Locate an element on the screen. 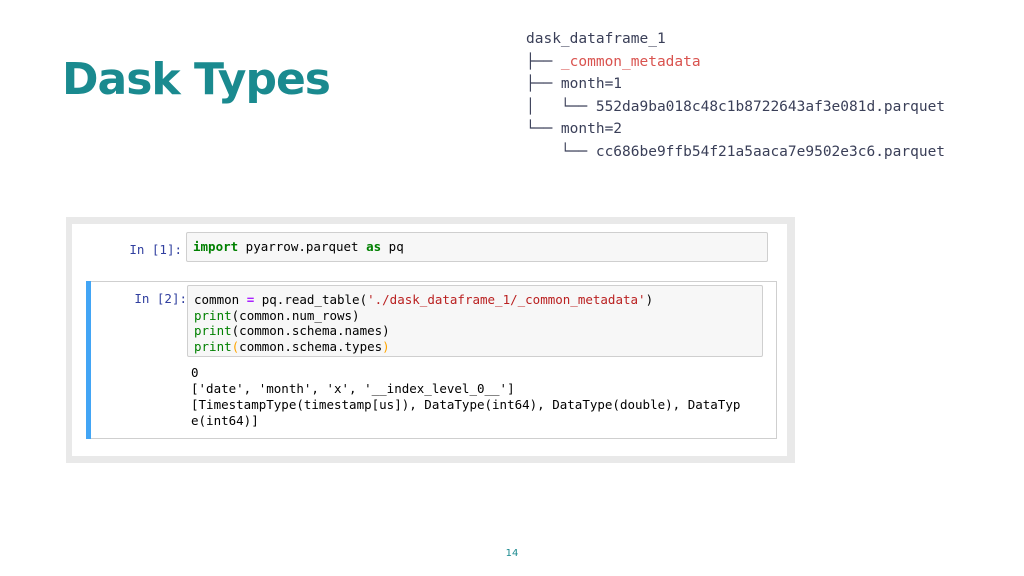 Image resolution: width=1024 pixels, height=576 pixels. code-text: (common.num_rows) is located at coordinates (295, 315).